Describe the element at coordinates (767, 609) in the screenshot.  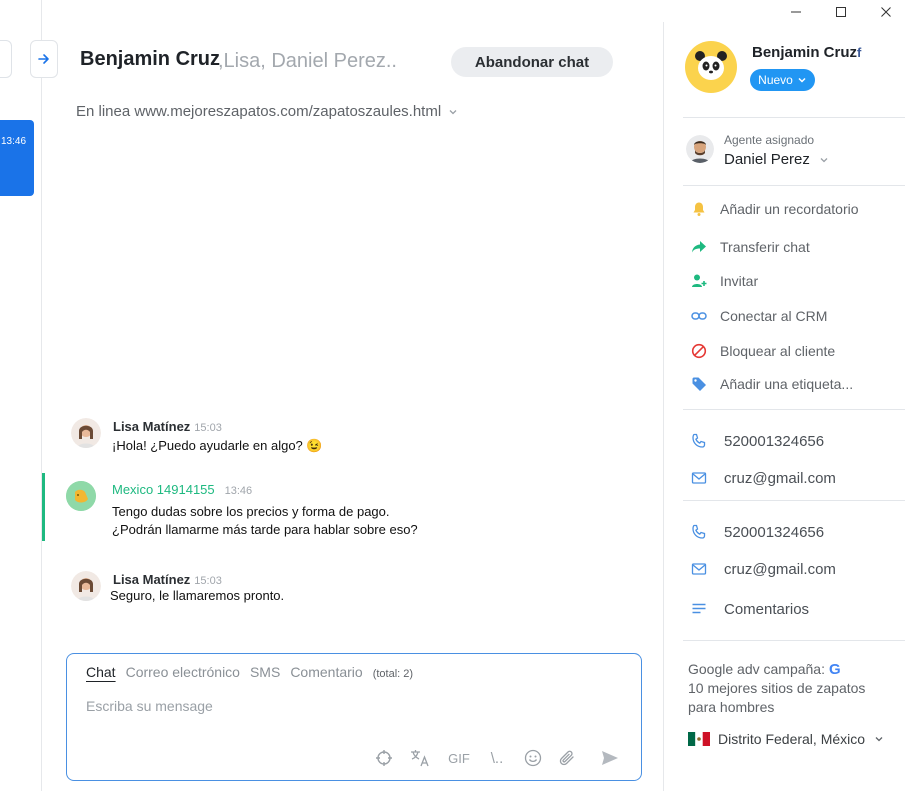
I see `comments-label: Comentarios` at that location.